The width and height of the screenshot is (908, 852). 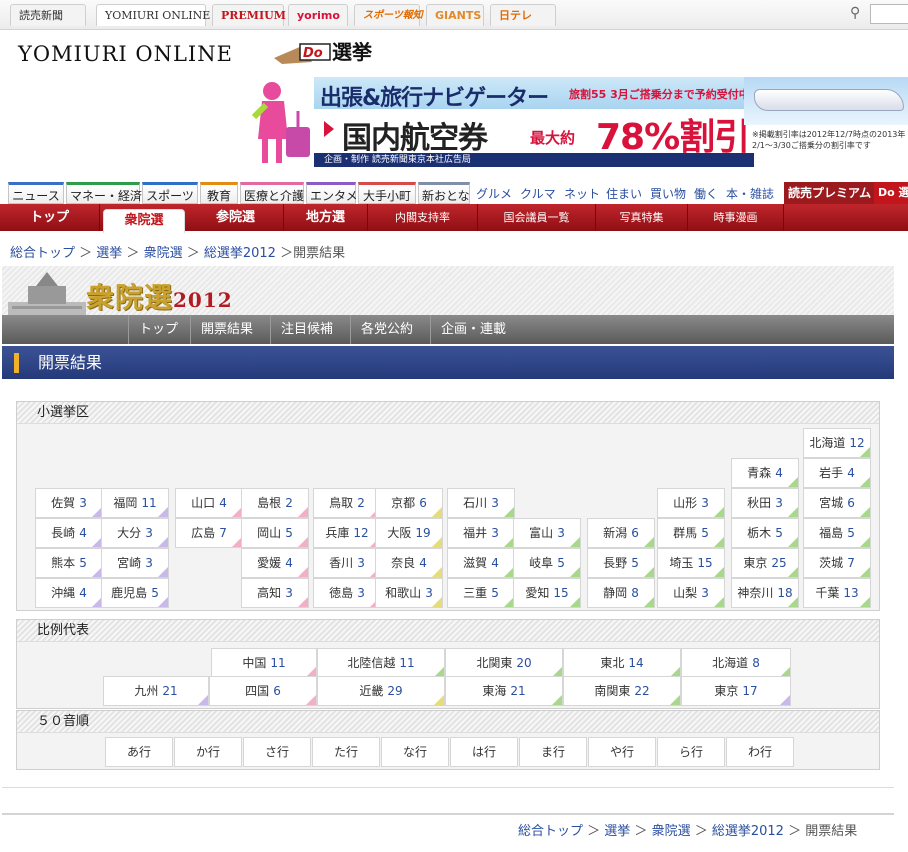 What do you see at coordinates (326, 217) in the screenshot?
I see `redbar-chiho: 地方選` at bounding box center [326, 217].